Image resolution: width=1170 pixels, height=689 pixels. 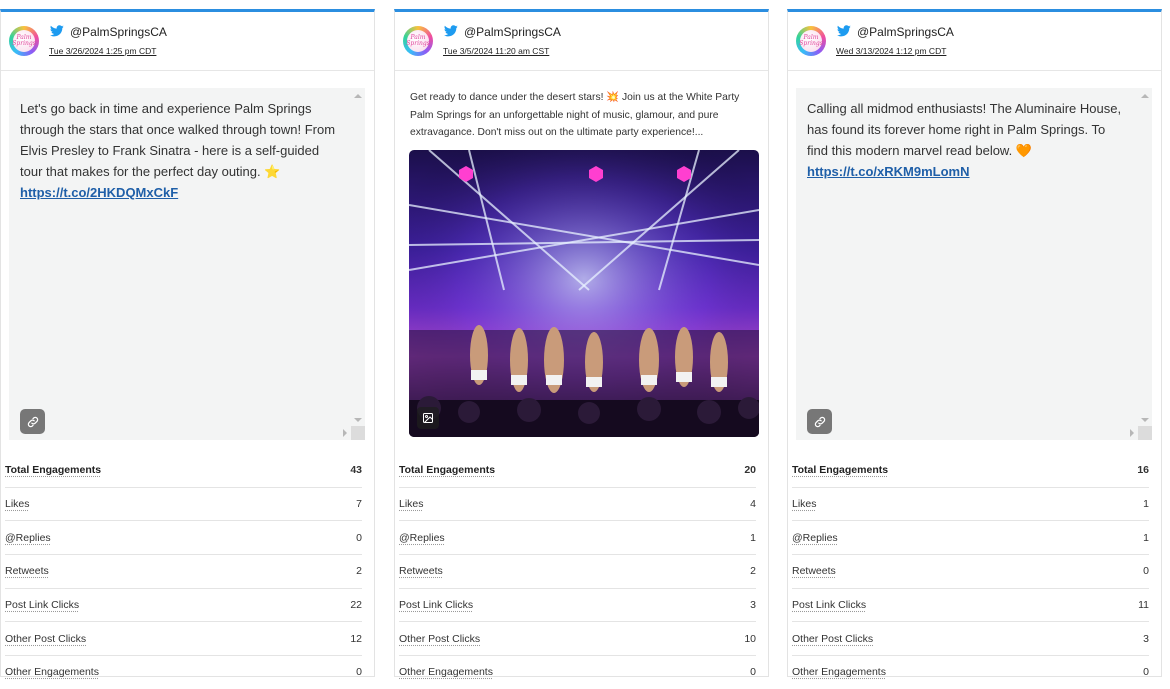 What do you see at coordinates (359, 504) in the screenshot?
I see `metric-value: 7` at bounding box center [359, 504].